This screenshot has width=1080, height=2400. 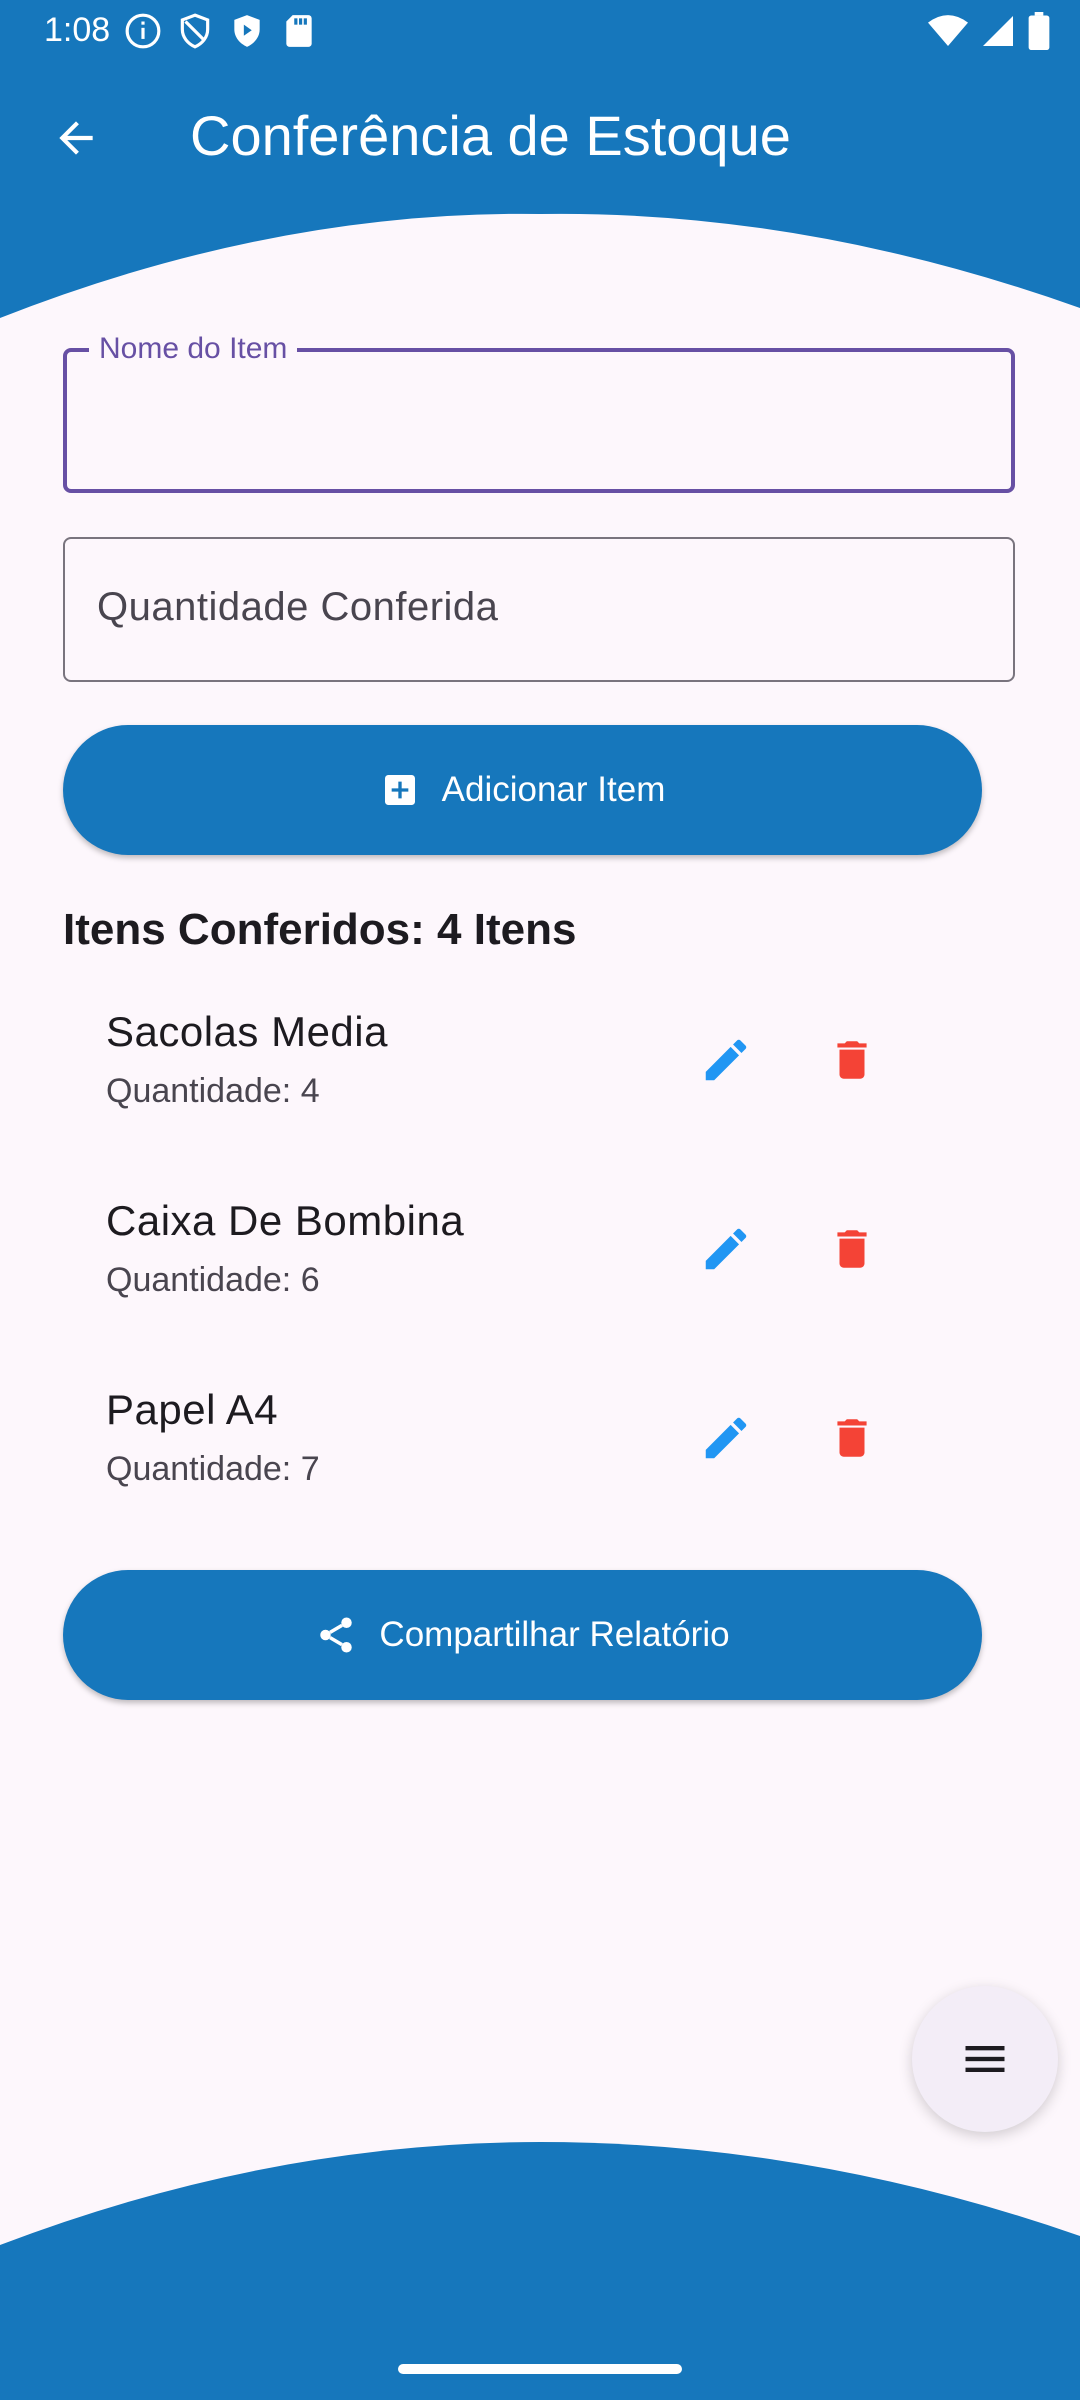 I want to click on add-box-icon, so click(x=399, y=790).